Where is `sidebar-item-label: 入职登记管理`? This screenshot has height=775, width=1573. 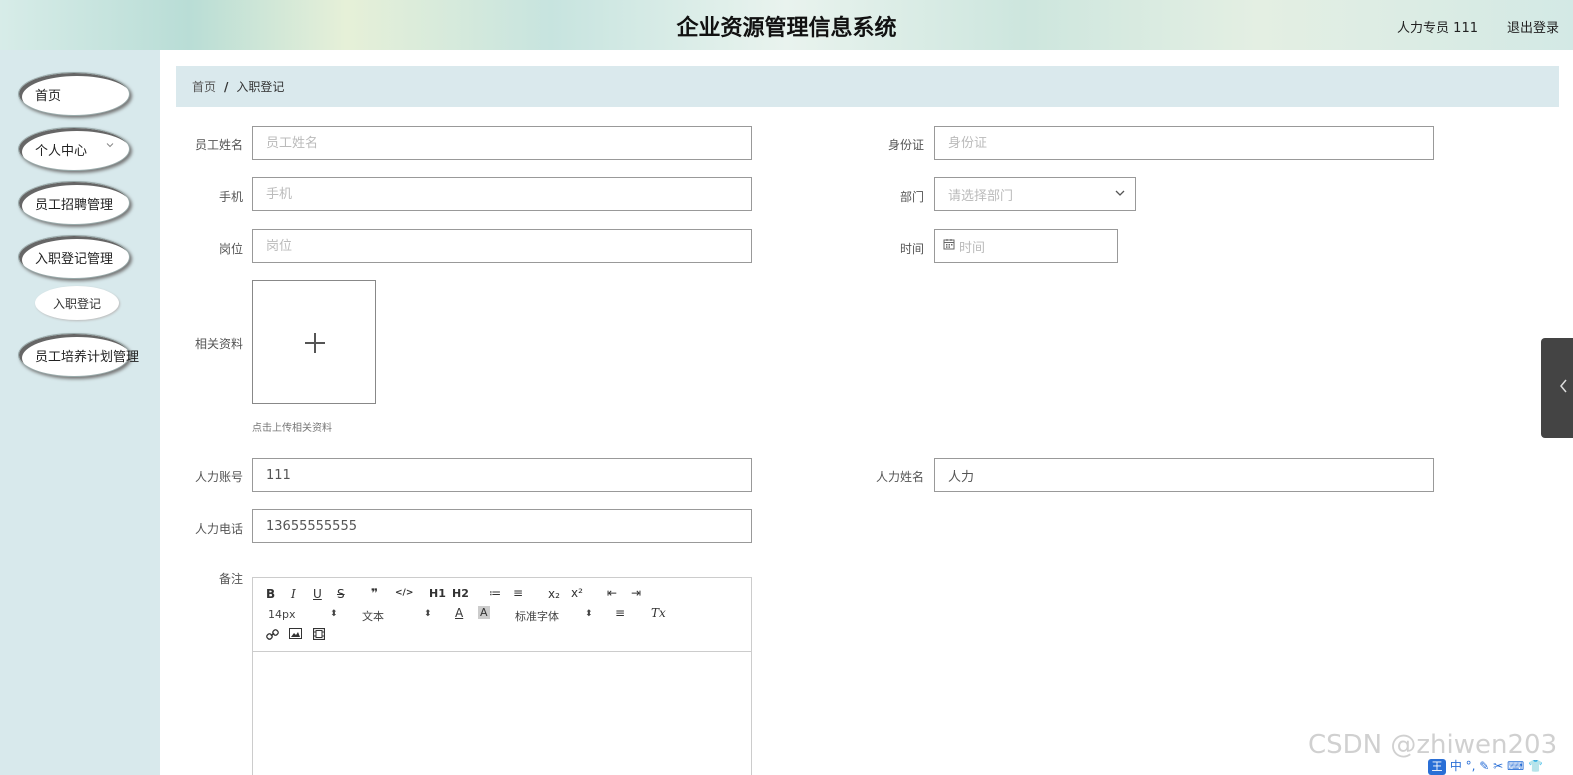 sidebar-item-label: 入职登记管理 is located at coordinates (74, 259).